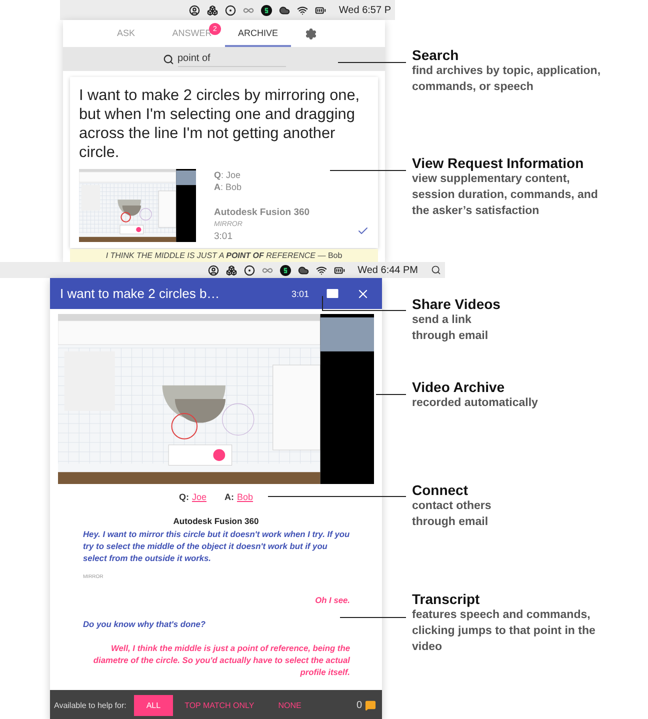  I want to click on annotation-title: Connect, so click(440, 490).